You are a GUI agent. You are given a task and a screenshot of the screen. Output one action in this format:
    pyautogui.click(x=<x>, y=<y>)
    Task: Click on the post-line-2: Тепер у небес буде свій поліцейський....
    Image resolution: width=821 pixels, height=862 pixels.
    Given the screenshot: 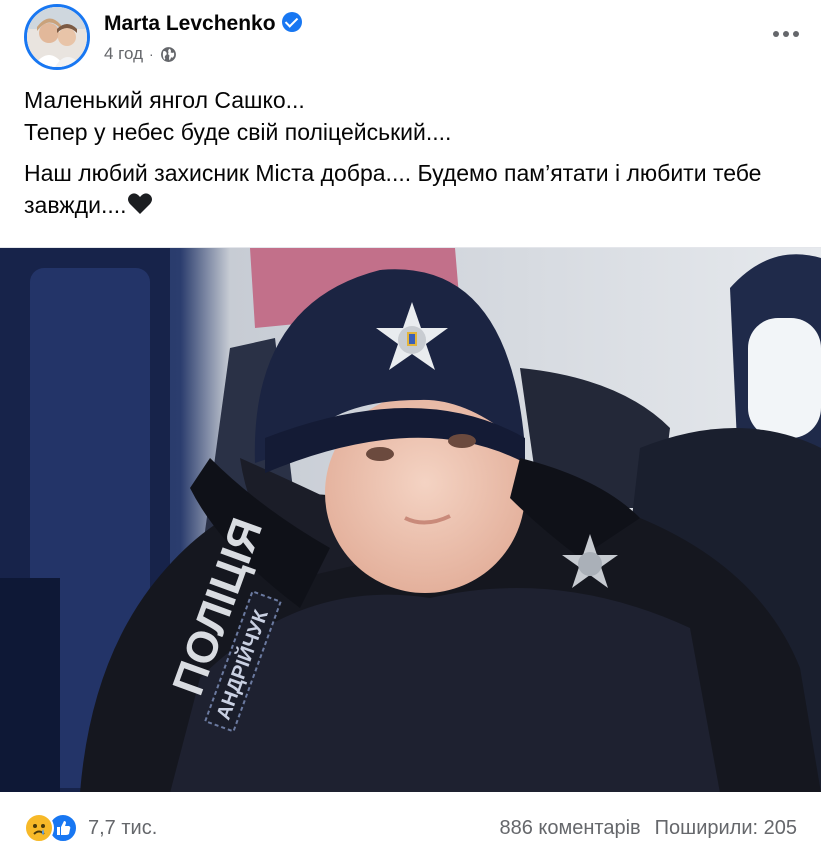 What is the action you would take?
    pyautogui.click(x=238, y=132)
    